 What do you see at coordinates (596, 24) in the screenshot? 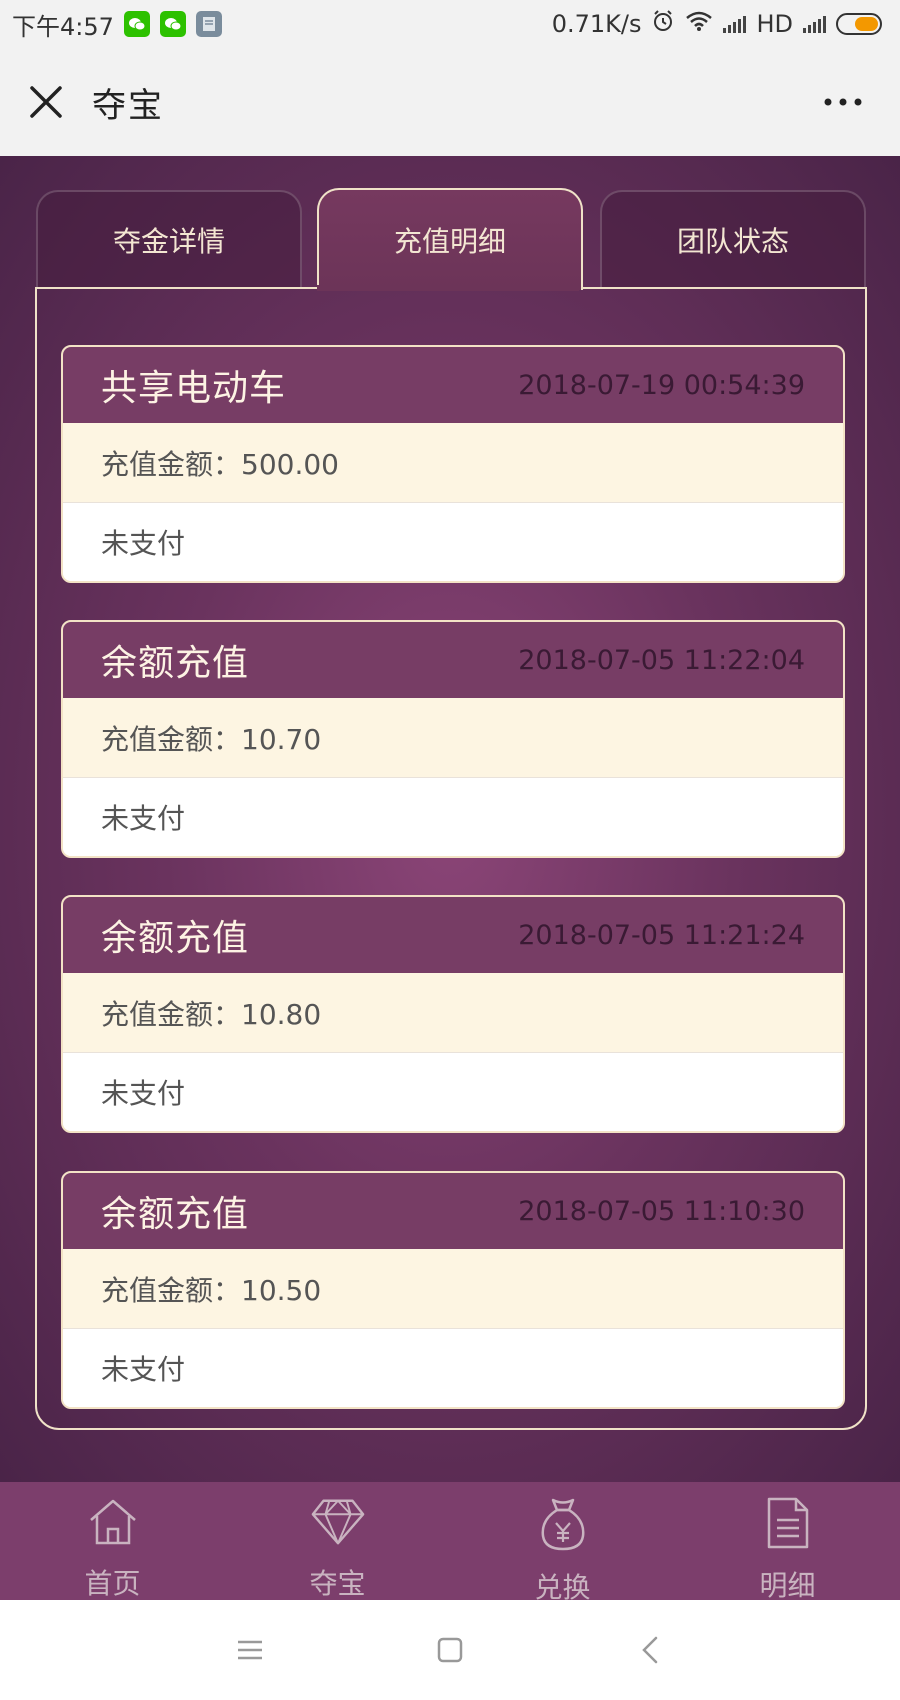
I see `network-speed: 0.71K/s` at bounding box center [596, 24].